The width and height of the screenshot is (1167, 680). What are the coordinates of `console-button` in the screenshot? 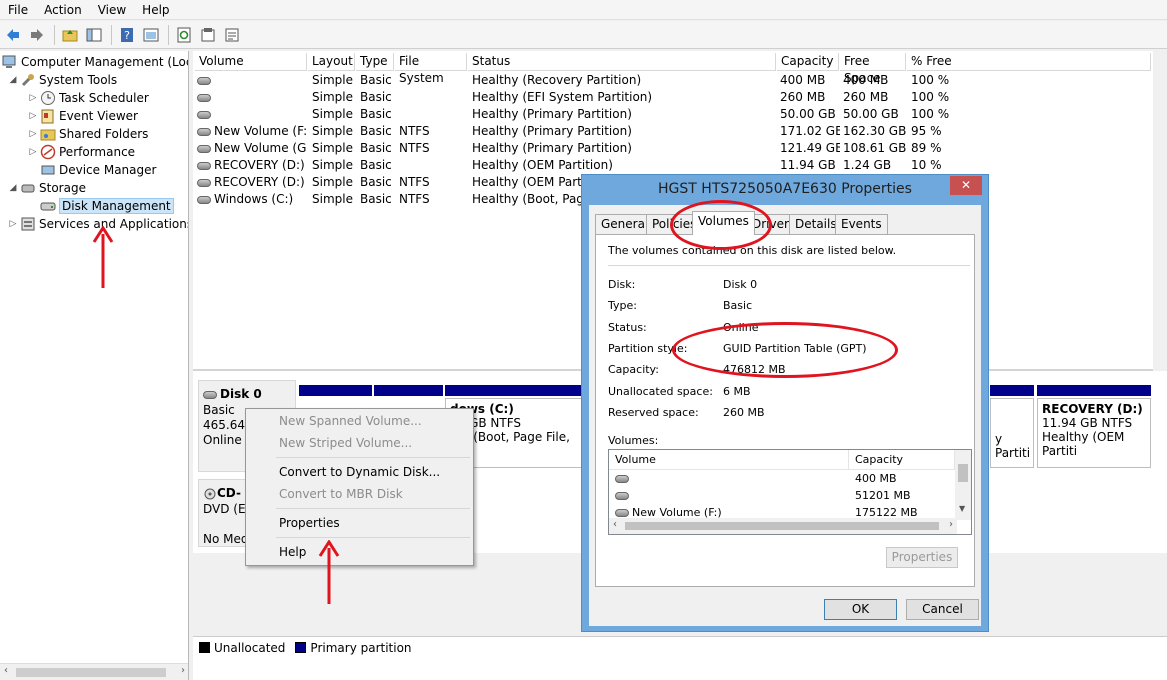 It's located at (151, 35).